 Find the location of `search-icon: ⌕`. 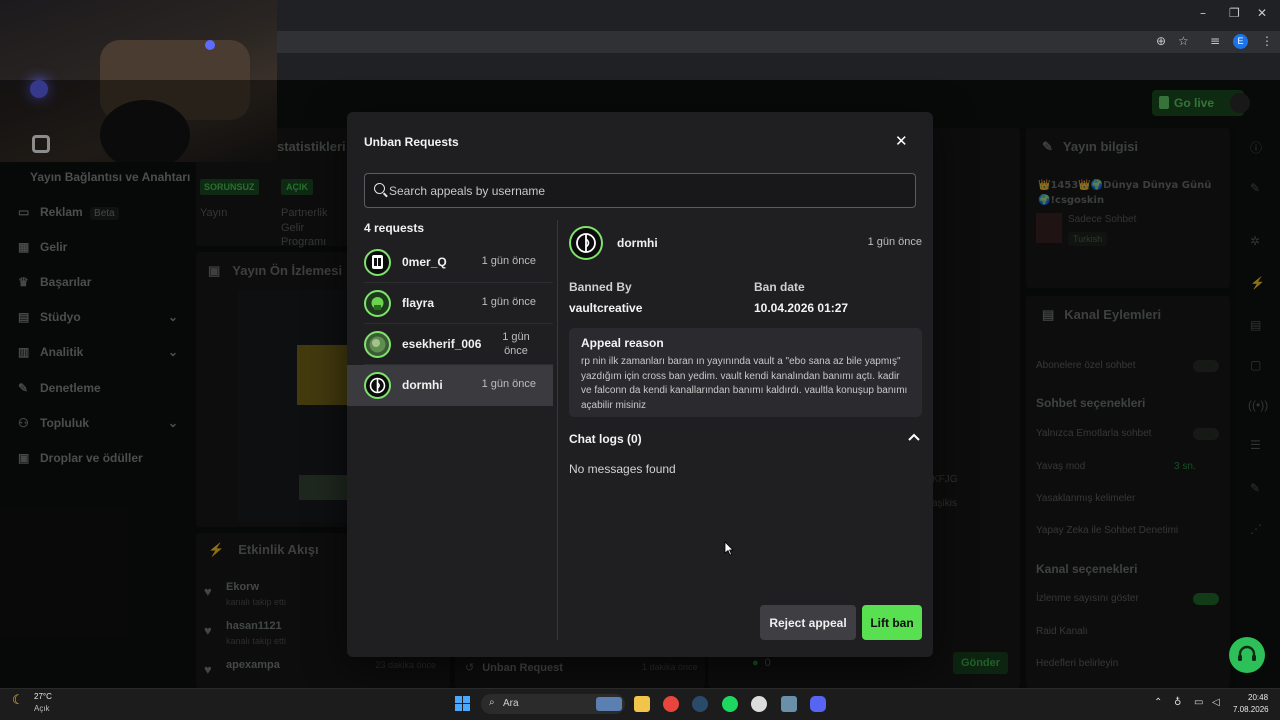

search-icon: ⌕ is located at coordinates (492, 702).